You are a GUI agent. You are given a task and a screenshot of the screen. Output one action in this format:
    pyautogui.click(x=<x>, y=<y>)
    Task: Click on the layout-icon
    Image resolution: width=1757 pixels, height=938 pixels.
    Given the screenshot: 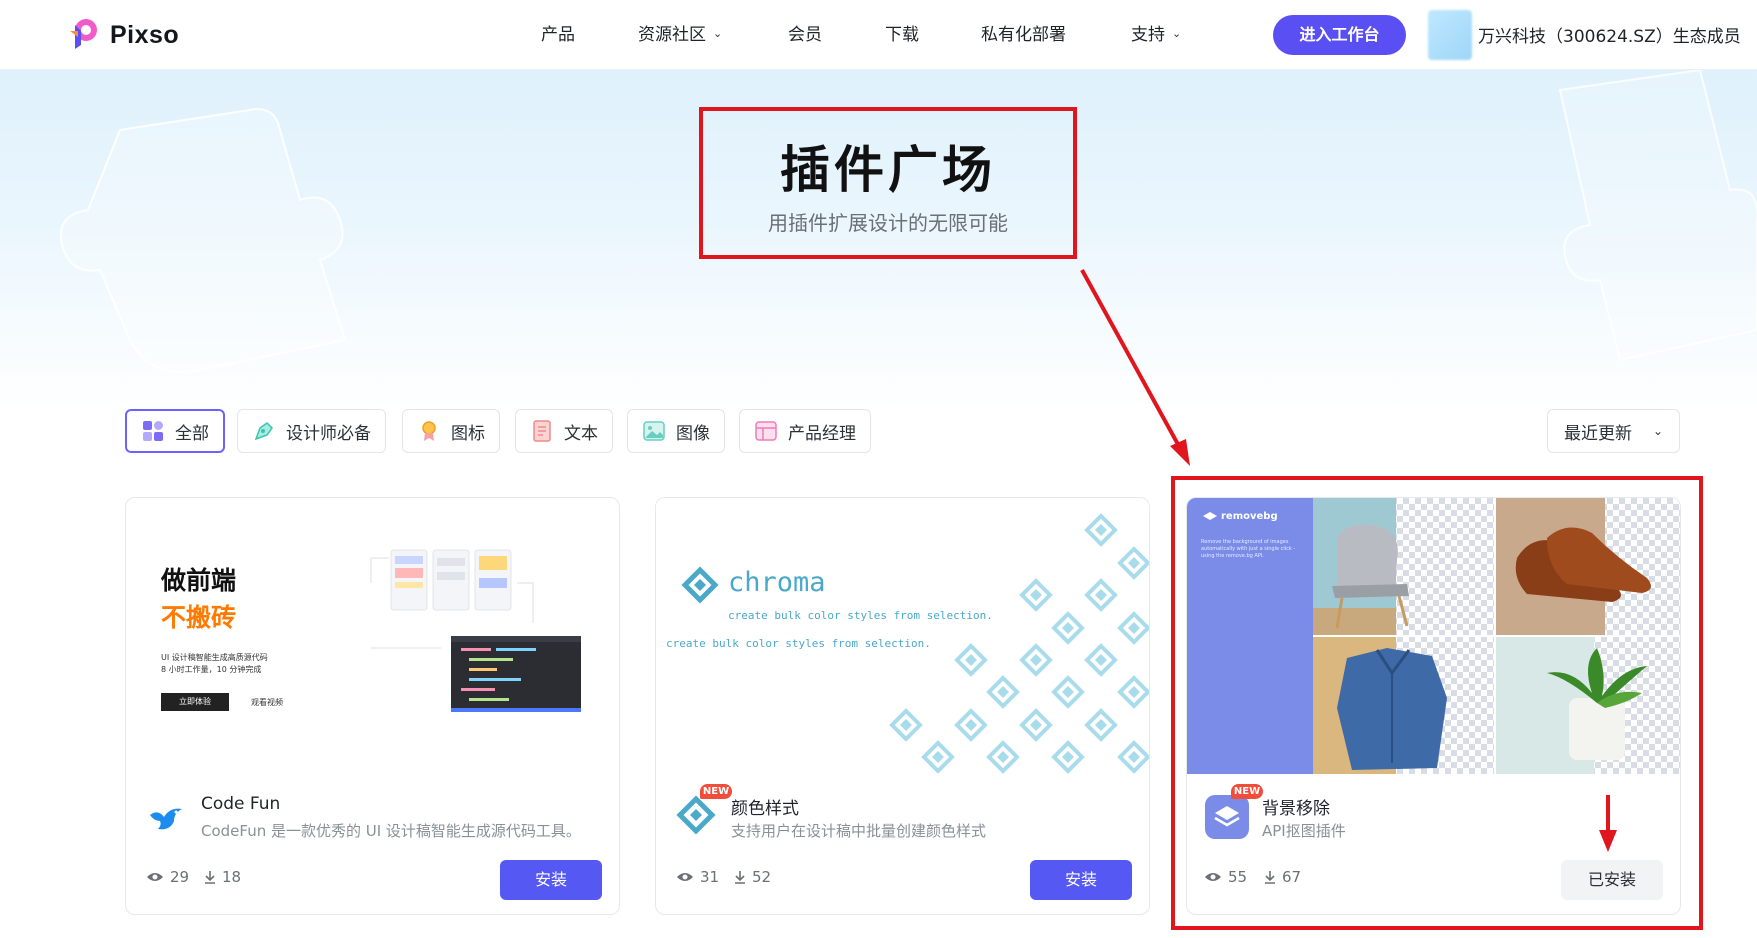 What is the action you would take?
    pyautogui.click(x=766, y=431)
    